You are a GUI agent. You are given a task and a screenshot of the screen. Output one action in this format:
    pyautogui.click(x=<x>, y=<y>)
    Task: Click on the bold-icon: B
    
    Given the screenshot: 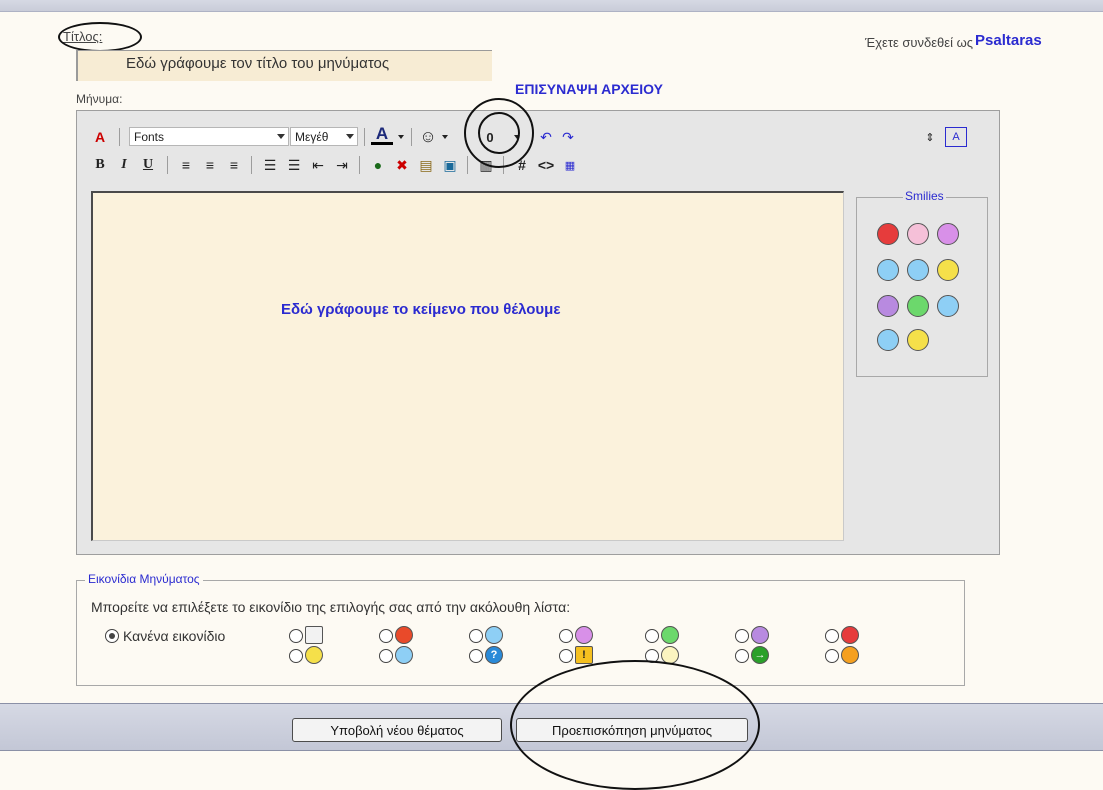 What is the action you would take?
    pyautogui.click(x=100, y=165)
    